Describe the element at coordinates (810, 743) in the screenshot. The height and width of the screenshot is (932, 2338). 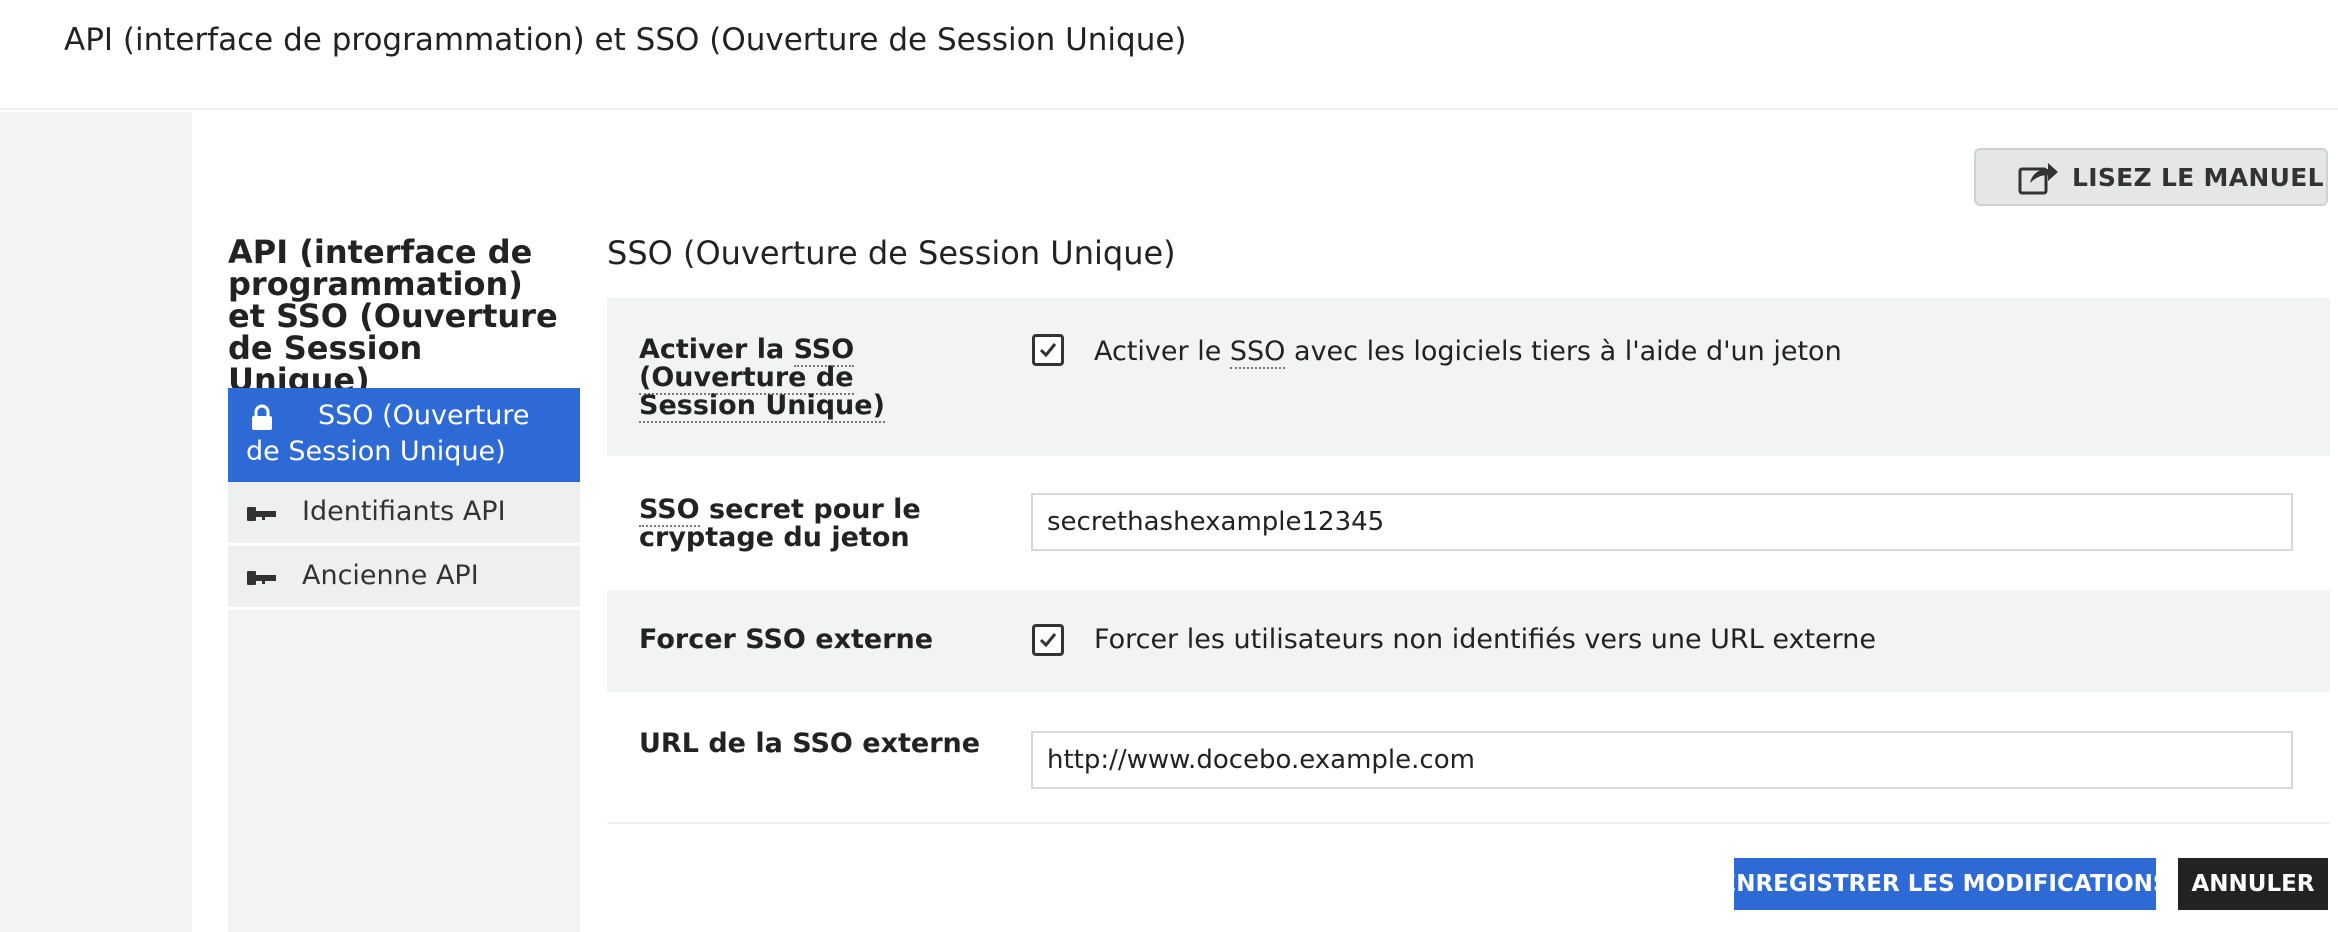
I see `external-url-label: URL de la SSO externe` at that location.